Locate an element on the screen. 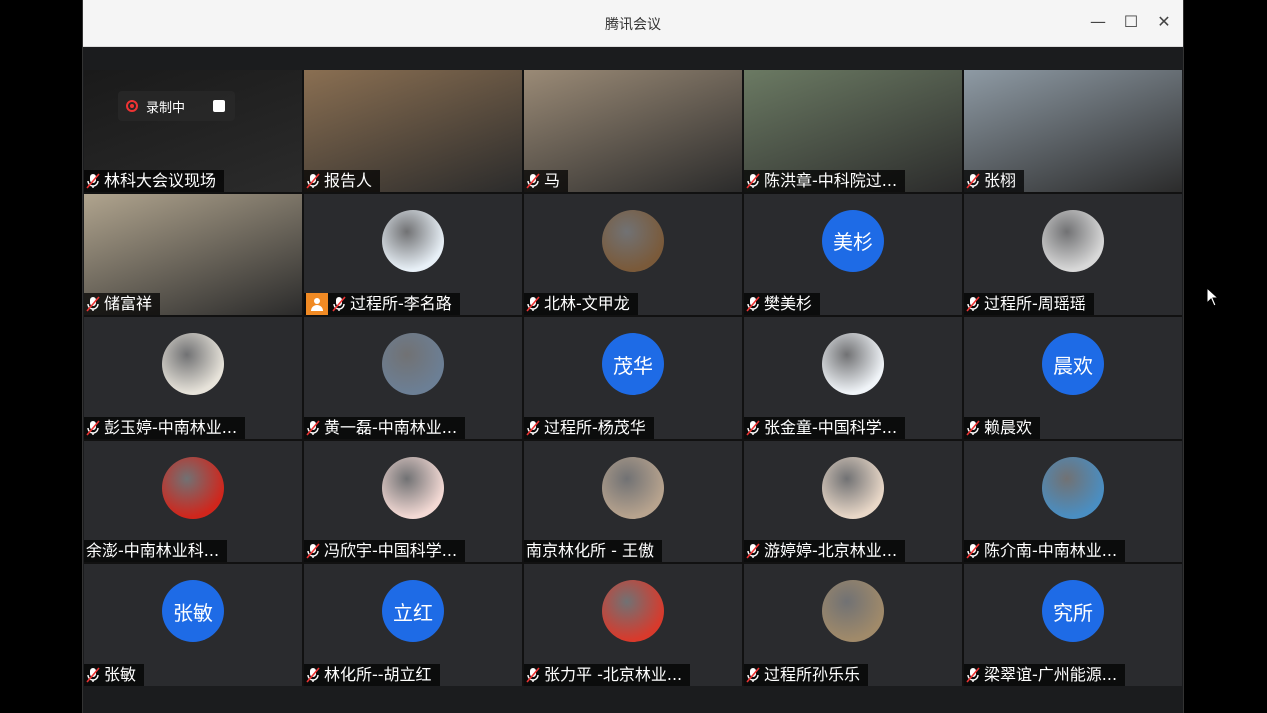  record-icon is located at coordinates (132, 106).